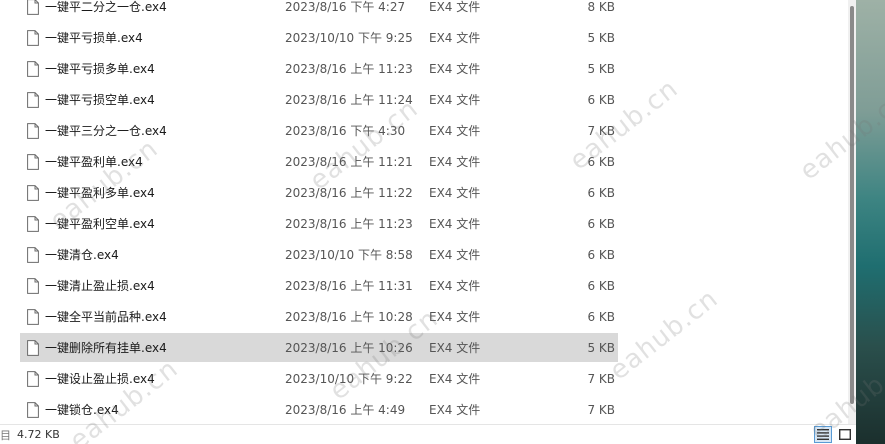 This screenshot has width=885, height=444. I want to click on status-separator: 目, so click(5, 435).